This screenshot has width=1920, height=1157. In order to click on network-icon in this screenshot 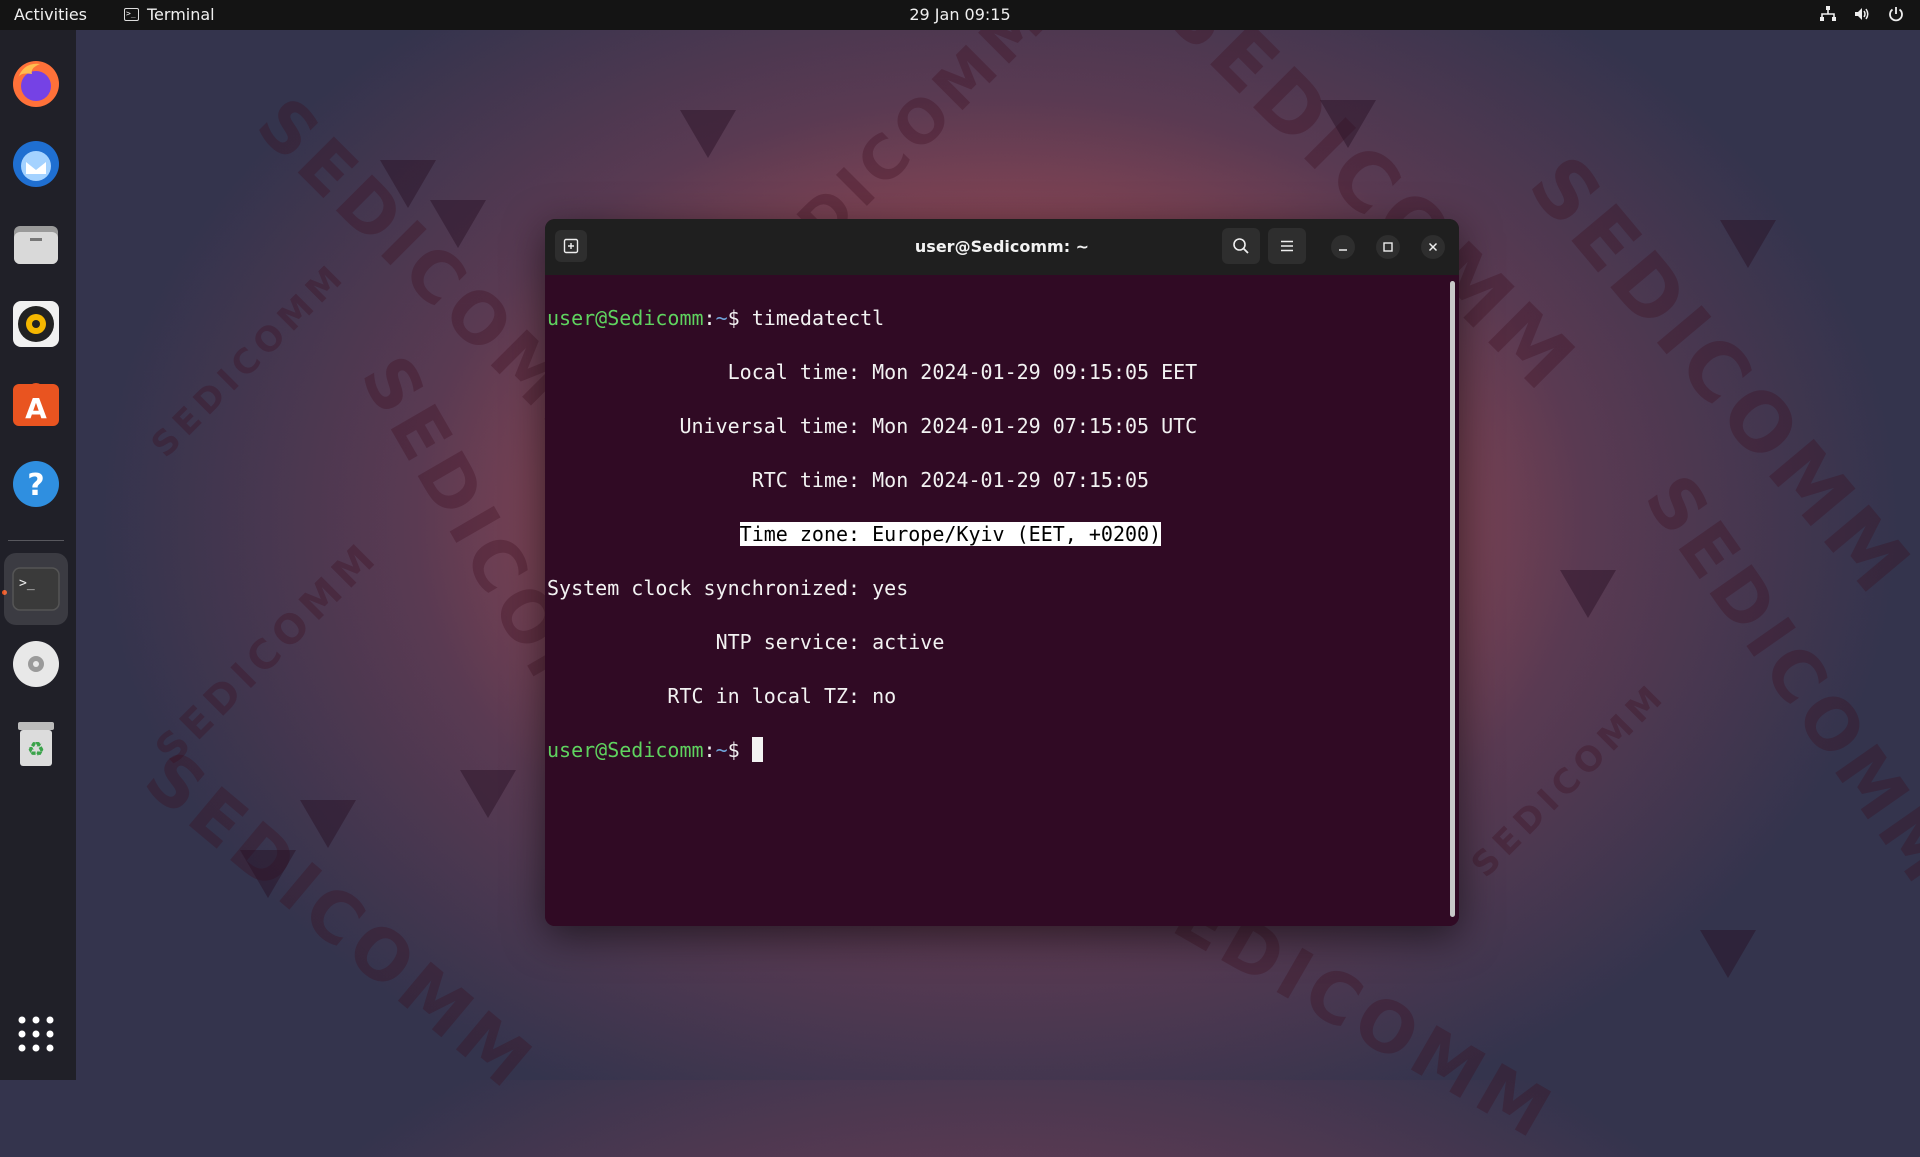, I will do `click(1828, 14)`.